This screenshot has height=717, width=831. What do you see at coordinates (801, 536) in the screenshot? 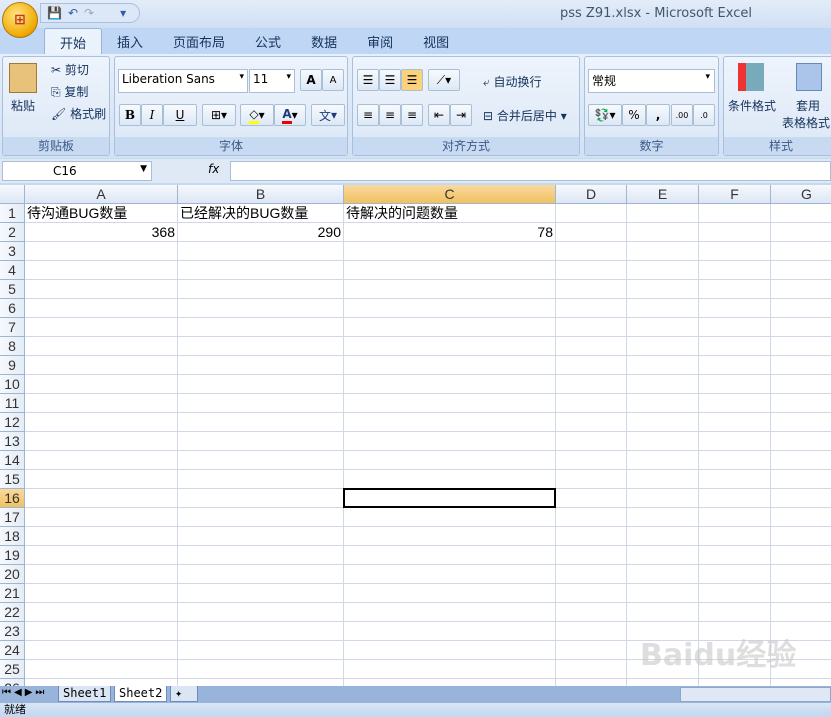
I see `cell-g18` at bounding box center [801, 536].